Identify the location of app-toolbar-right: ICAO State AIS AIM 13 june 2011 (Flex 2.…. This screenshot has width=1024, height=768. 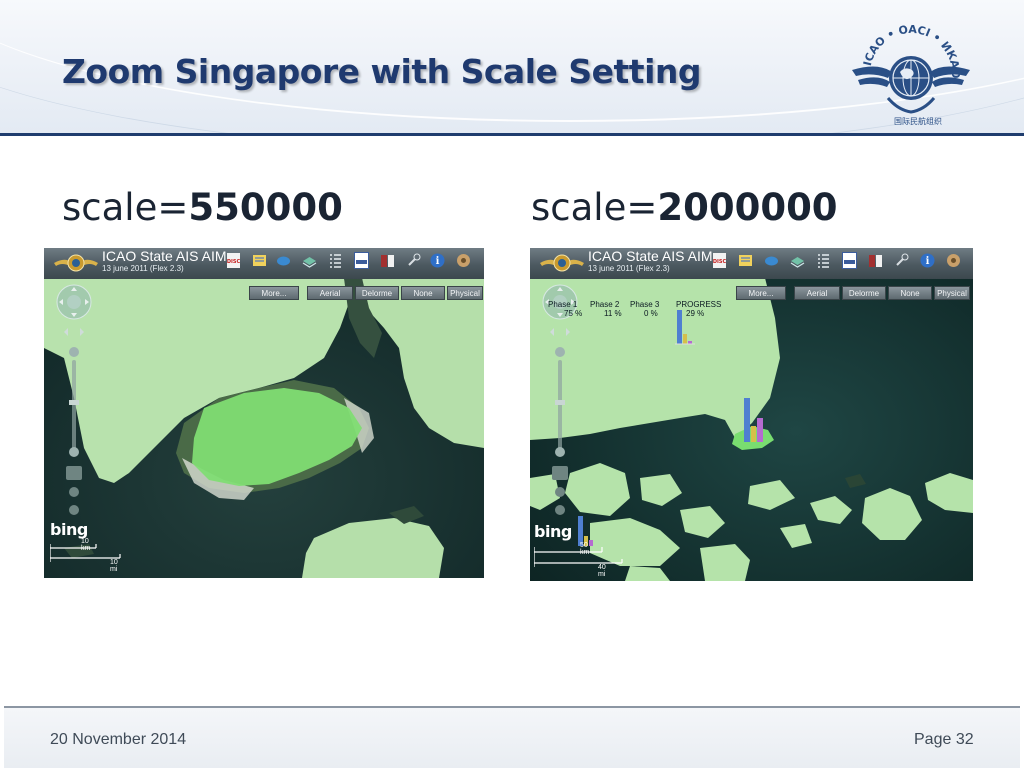
(751, 263).